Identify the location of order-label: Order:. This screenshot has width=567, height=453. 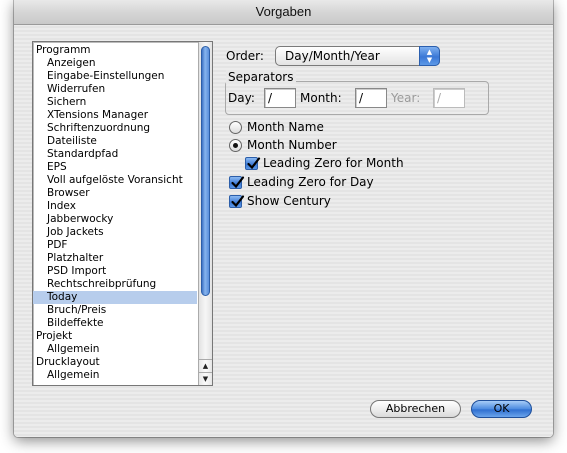
(245, 56).